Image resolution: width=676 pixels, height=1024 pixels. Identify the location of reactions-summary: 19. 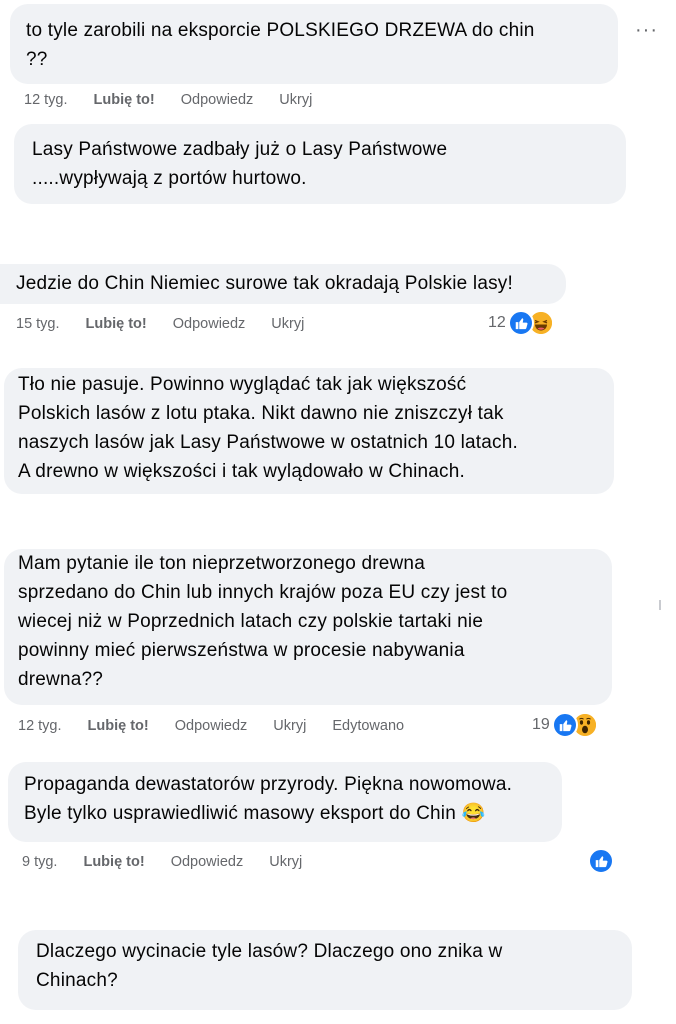
(565, 725).